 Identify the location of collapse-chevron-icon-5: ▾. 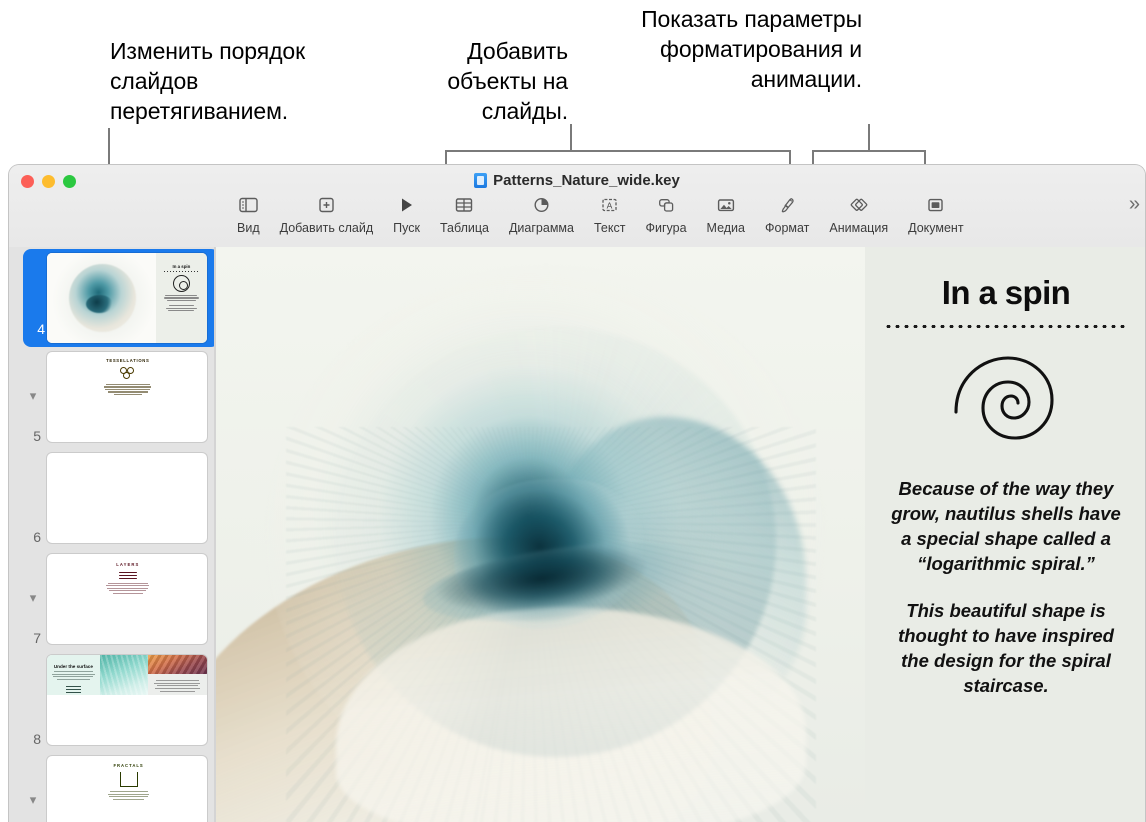
(33, 396).